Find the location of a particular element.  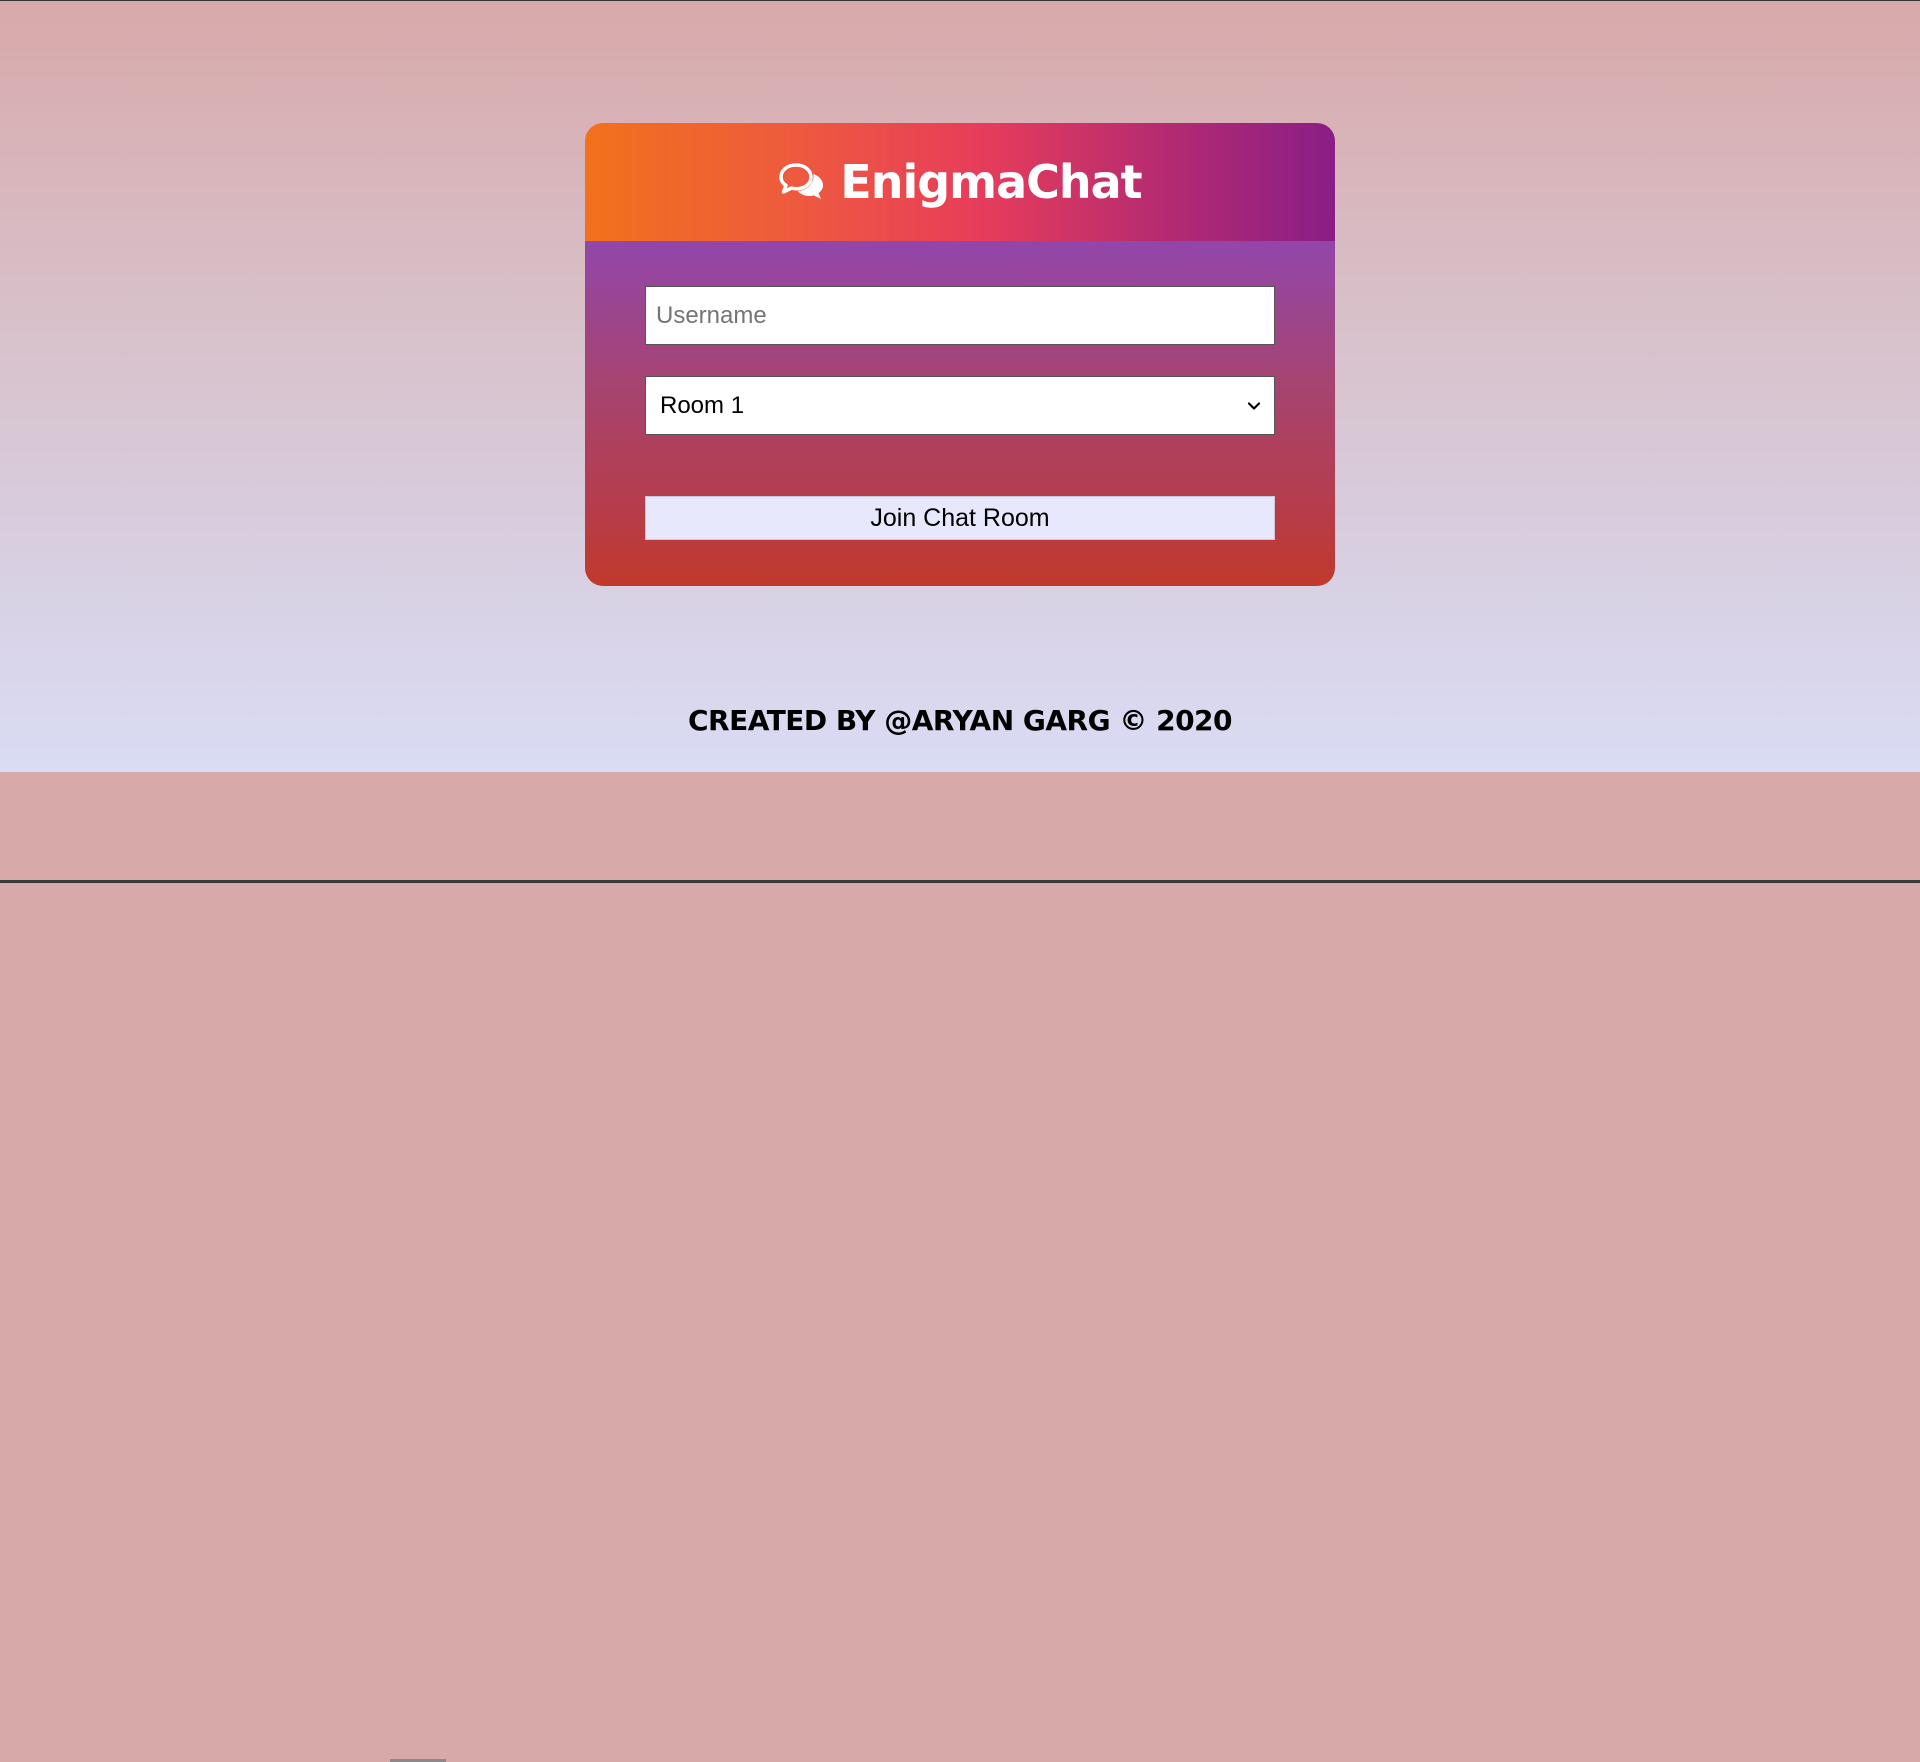

join-card: EnigmaChat Room 1 Join Chat Room is located at coordinates (960, 354).